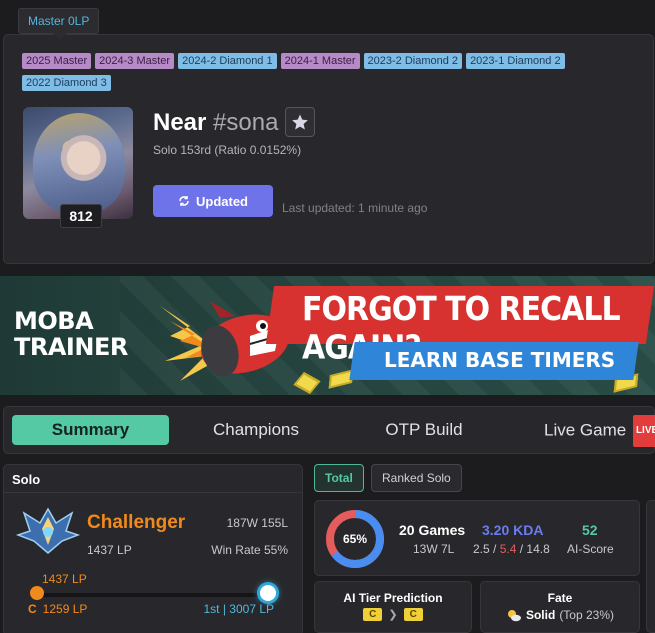 The width and height of the screenshot is (655, 633). Describe the element at coordinates (500, 360) in the screenshot. I see `banner-subline: LEARN BASE TIMERS` at that location.